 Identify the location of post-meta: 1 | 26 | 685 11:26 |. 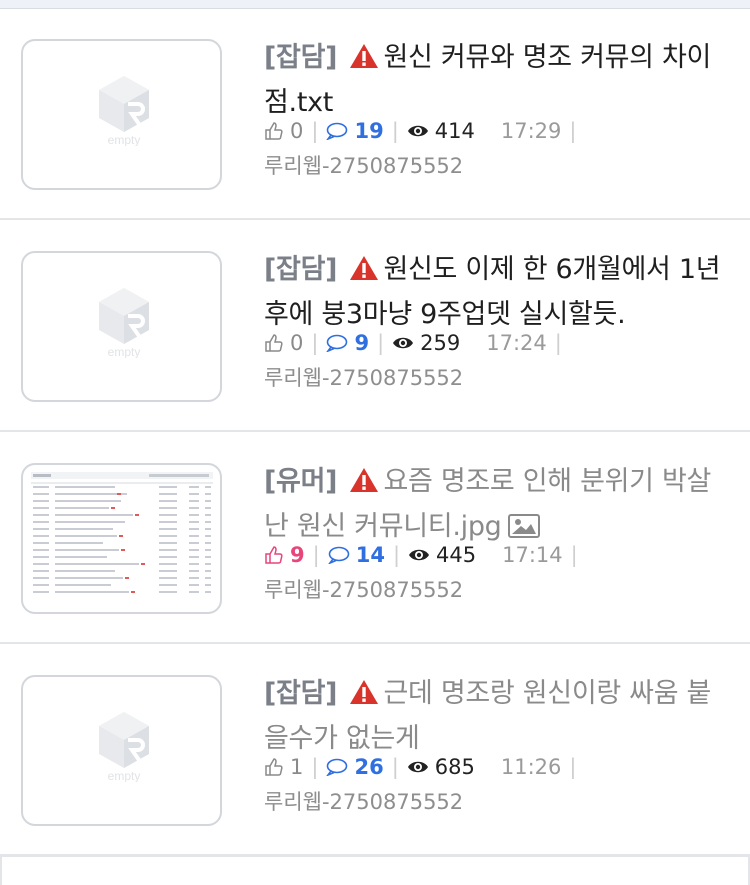
(424, 766).